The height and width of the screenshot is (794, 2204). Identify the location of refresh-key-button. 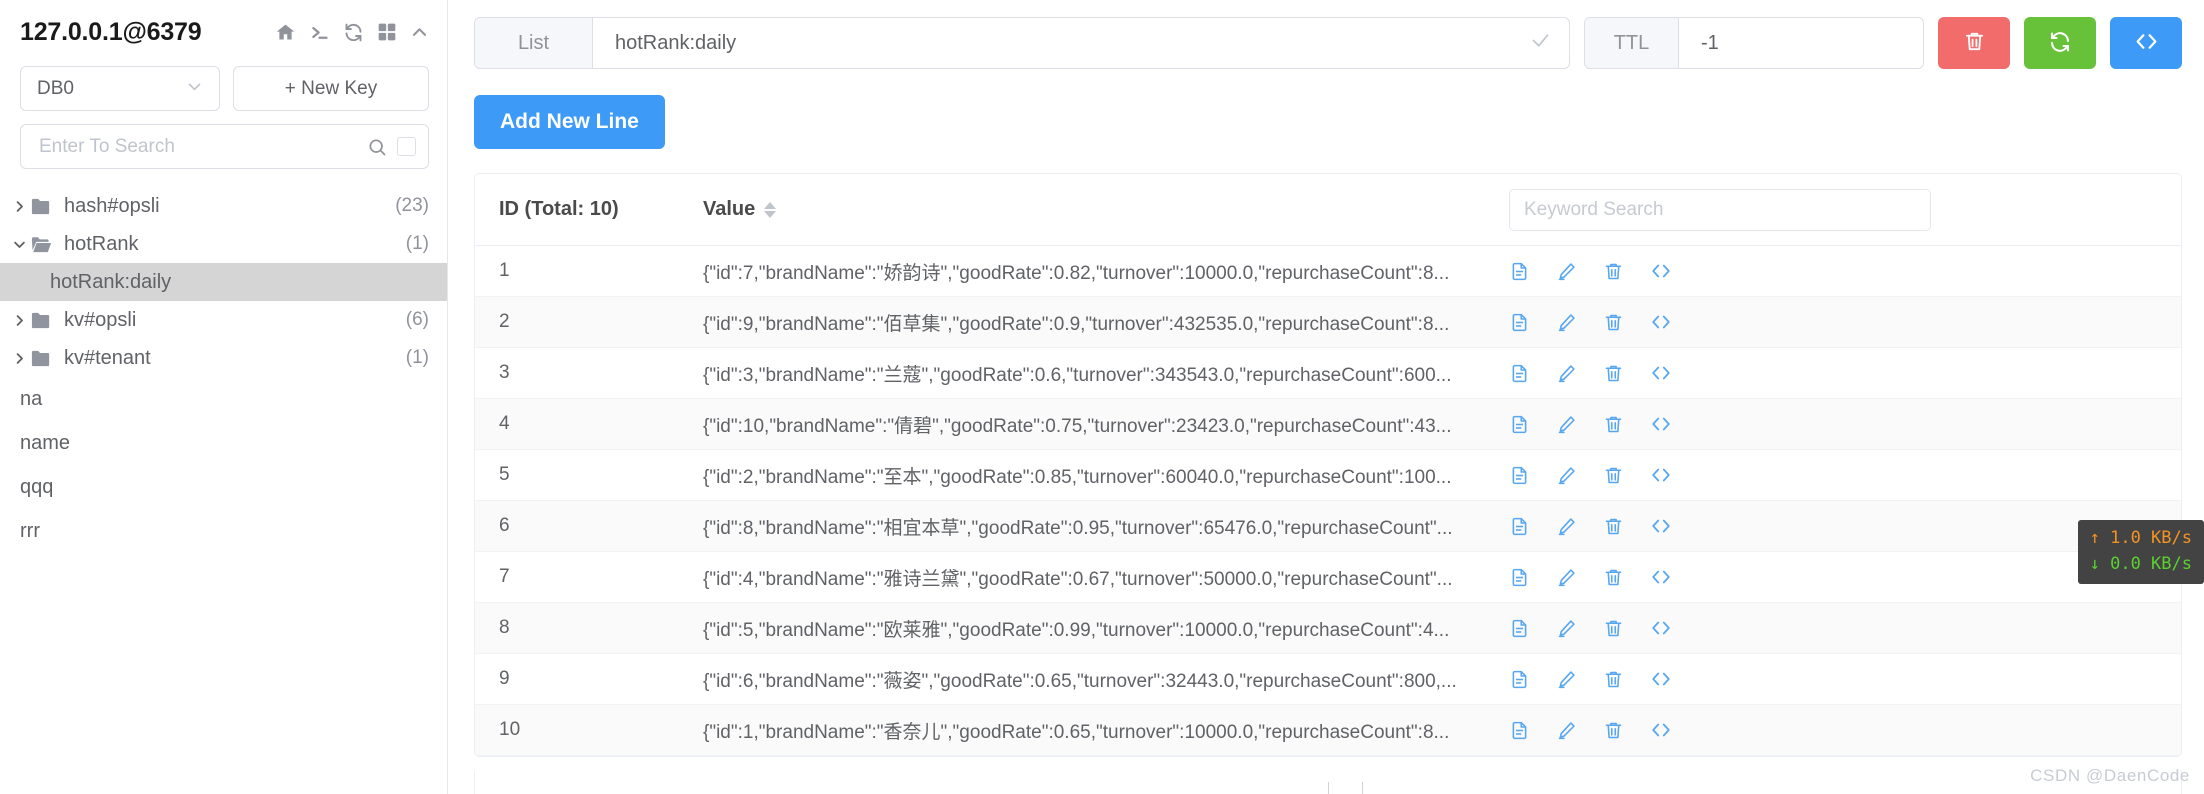
(2060, 43).